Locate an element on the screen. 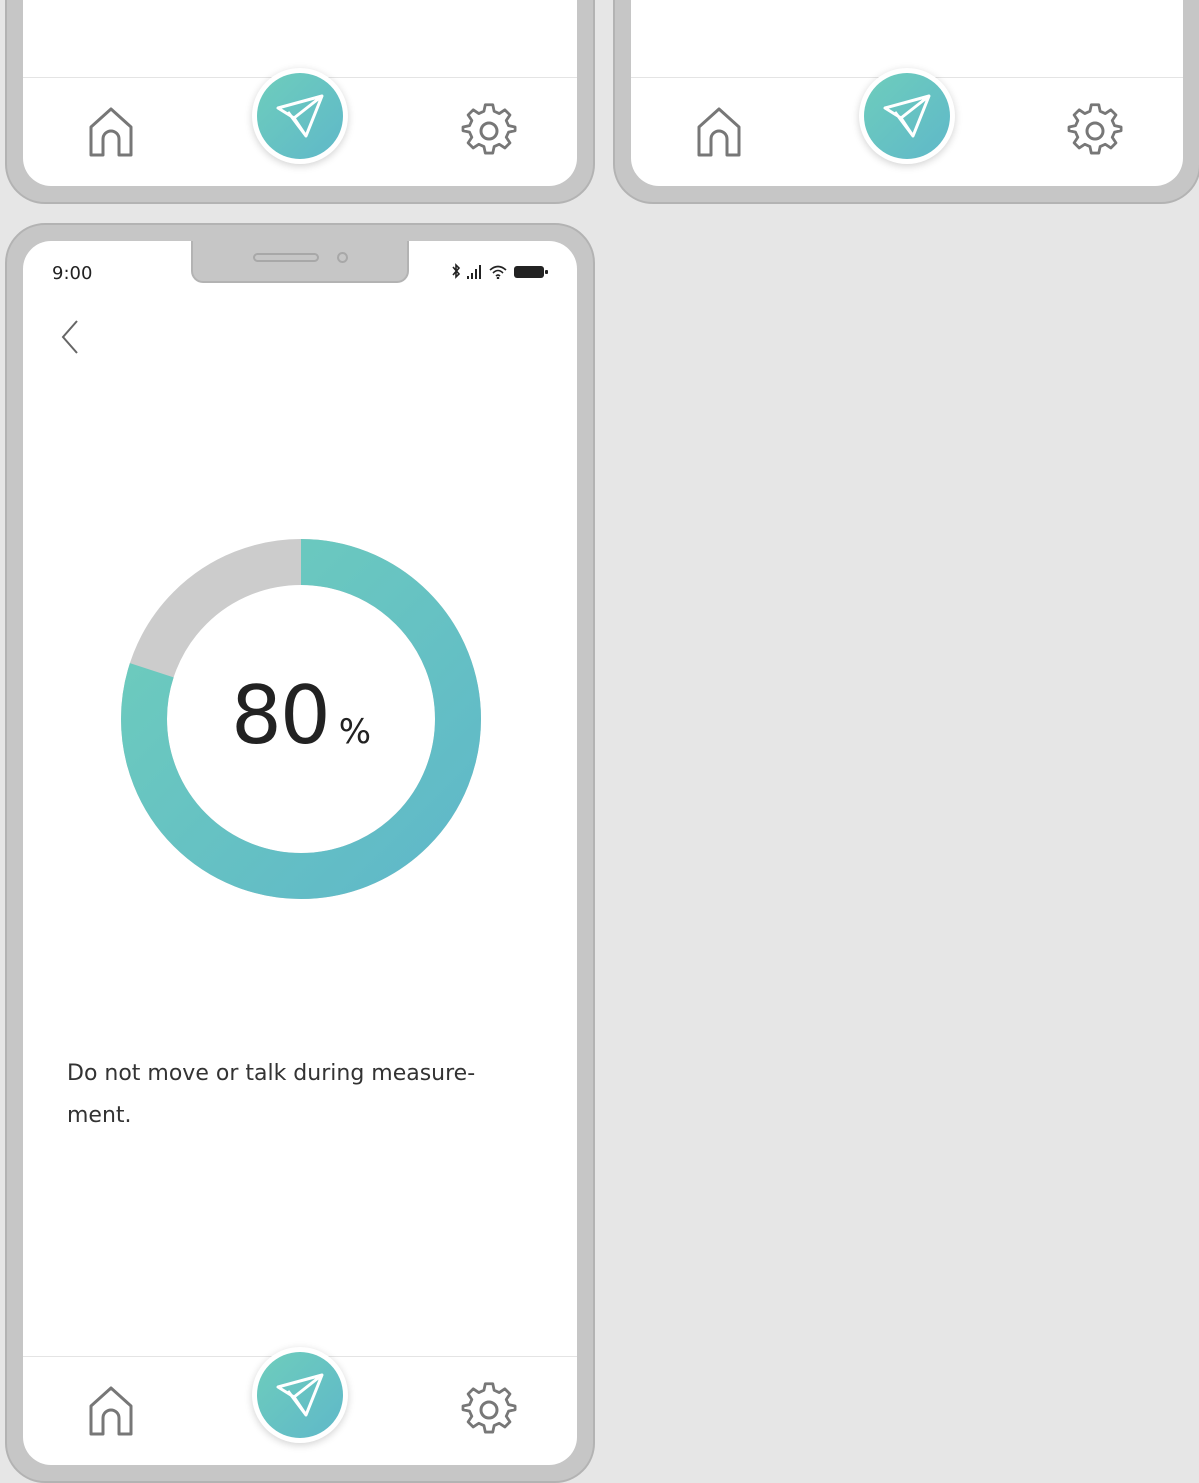 This screenshot has height=1483, width=1199. phone-notch is located at coordinates (300, 262).